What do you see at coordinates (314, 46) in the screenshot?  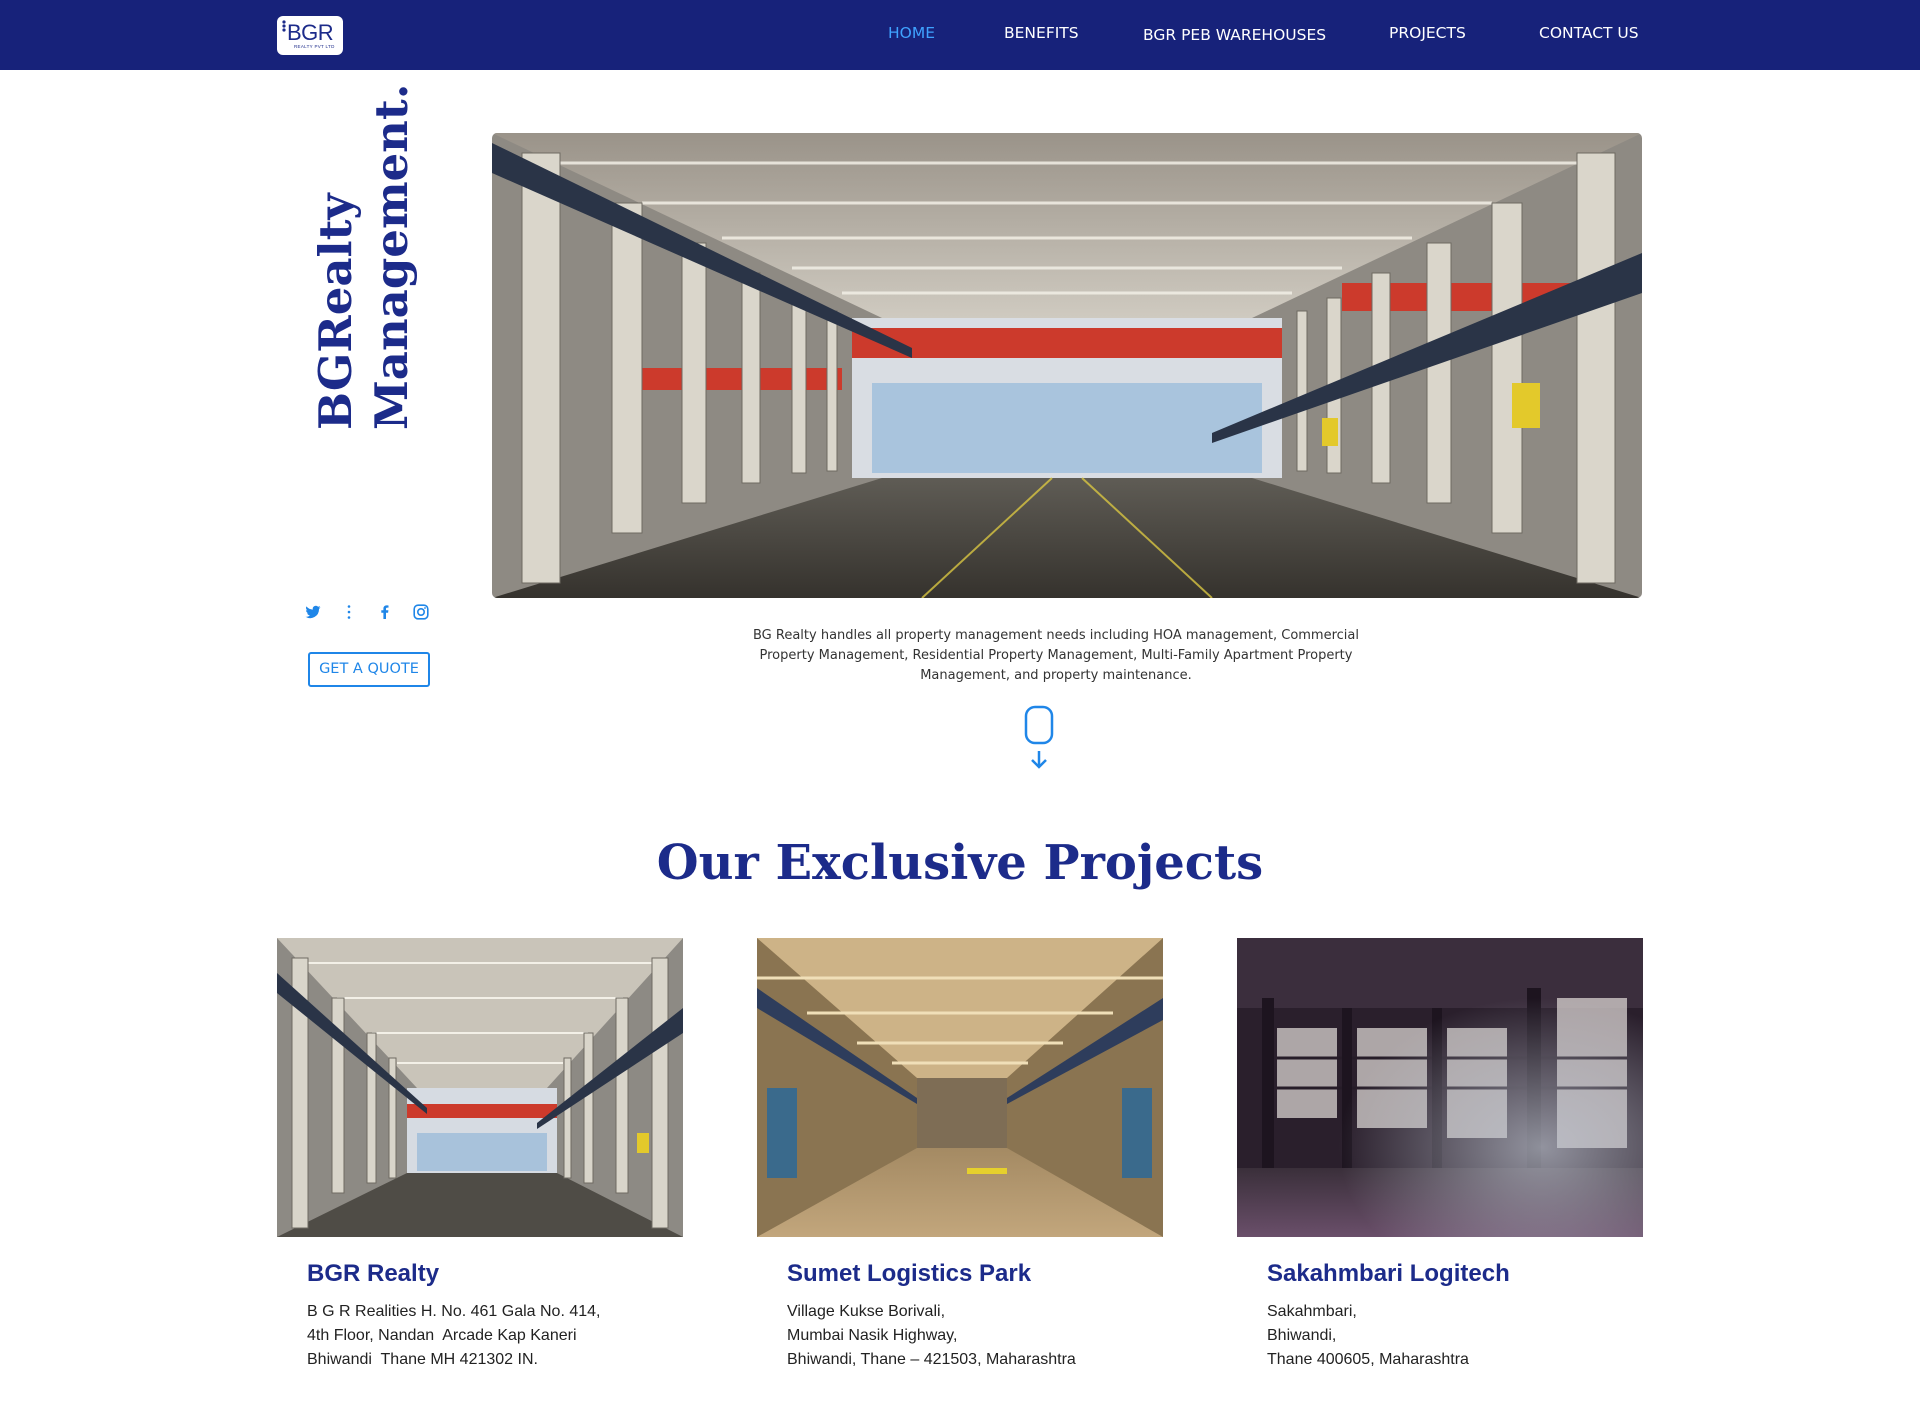 I see `logo-subtext: REALTY PVT LTD` at bounding box center [314, 46].